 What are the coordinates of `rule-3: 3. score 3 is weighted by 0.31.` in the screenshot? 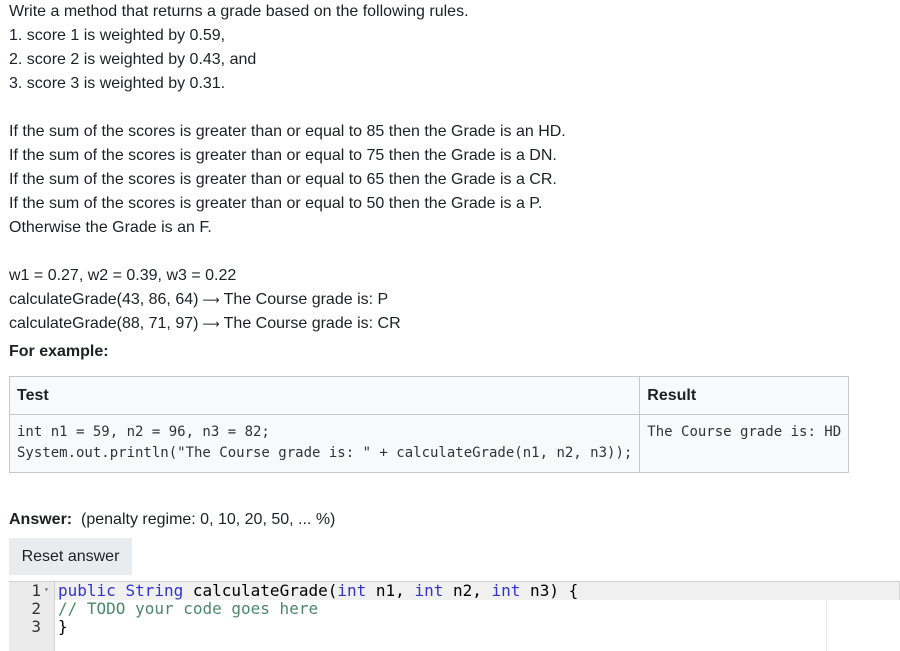 It's located at (117, 83).